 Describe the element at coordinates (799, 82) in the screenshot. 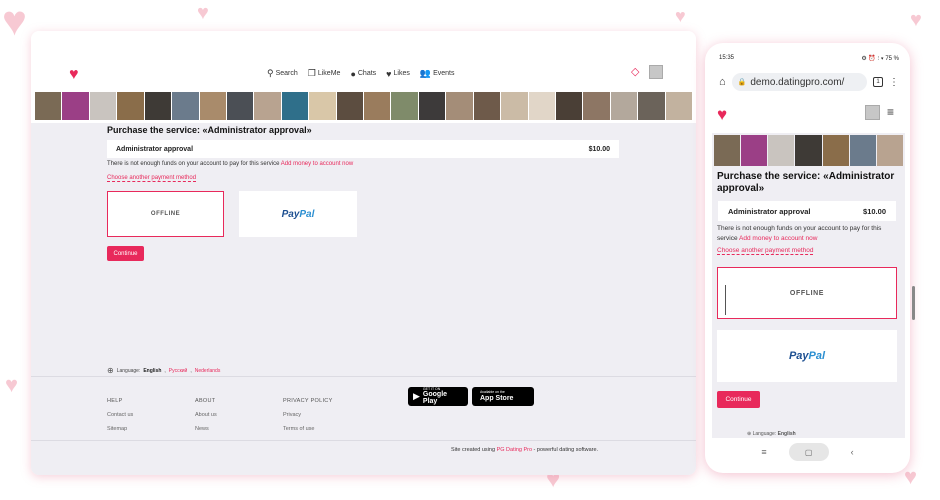

I see `url-field: 🔒 demo.datingpro.com/` at that location.